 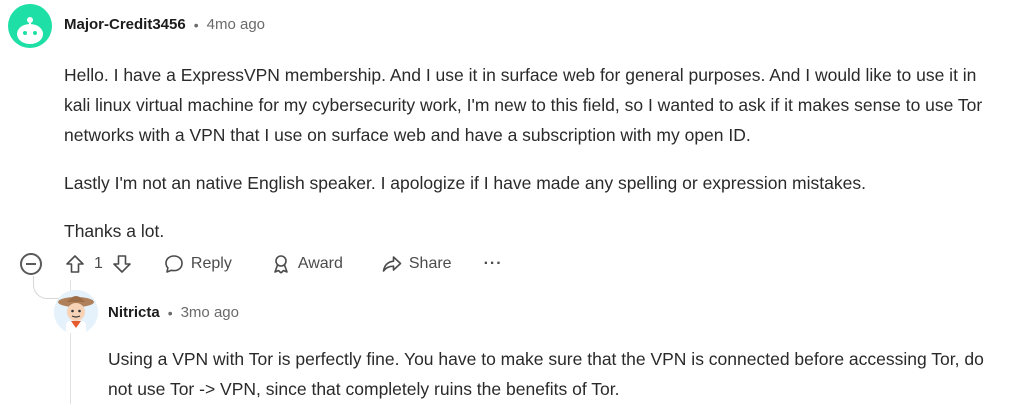 What do you see at coordinates (125, 24) in the screenshot?
I see `username: Major-Credit3456` at bounding box center [125, 24].